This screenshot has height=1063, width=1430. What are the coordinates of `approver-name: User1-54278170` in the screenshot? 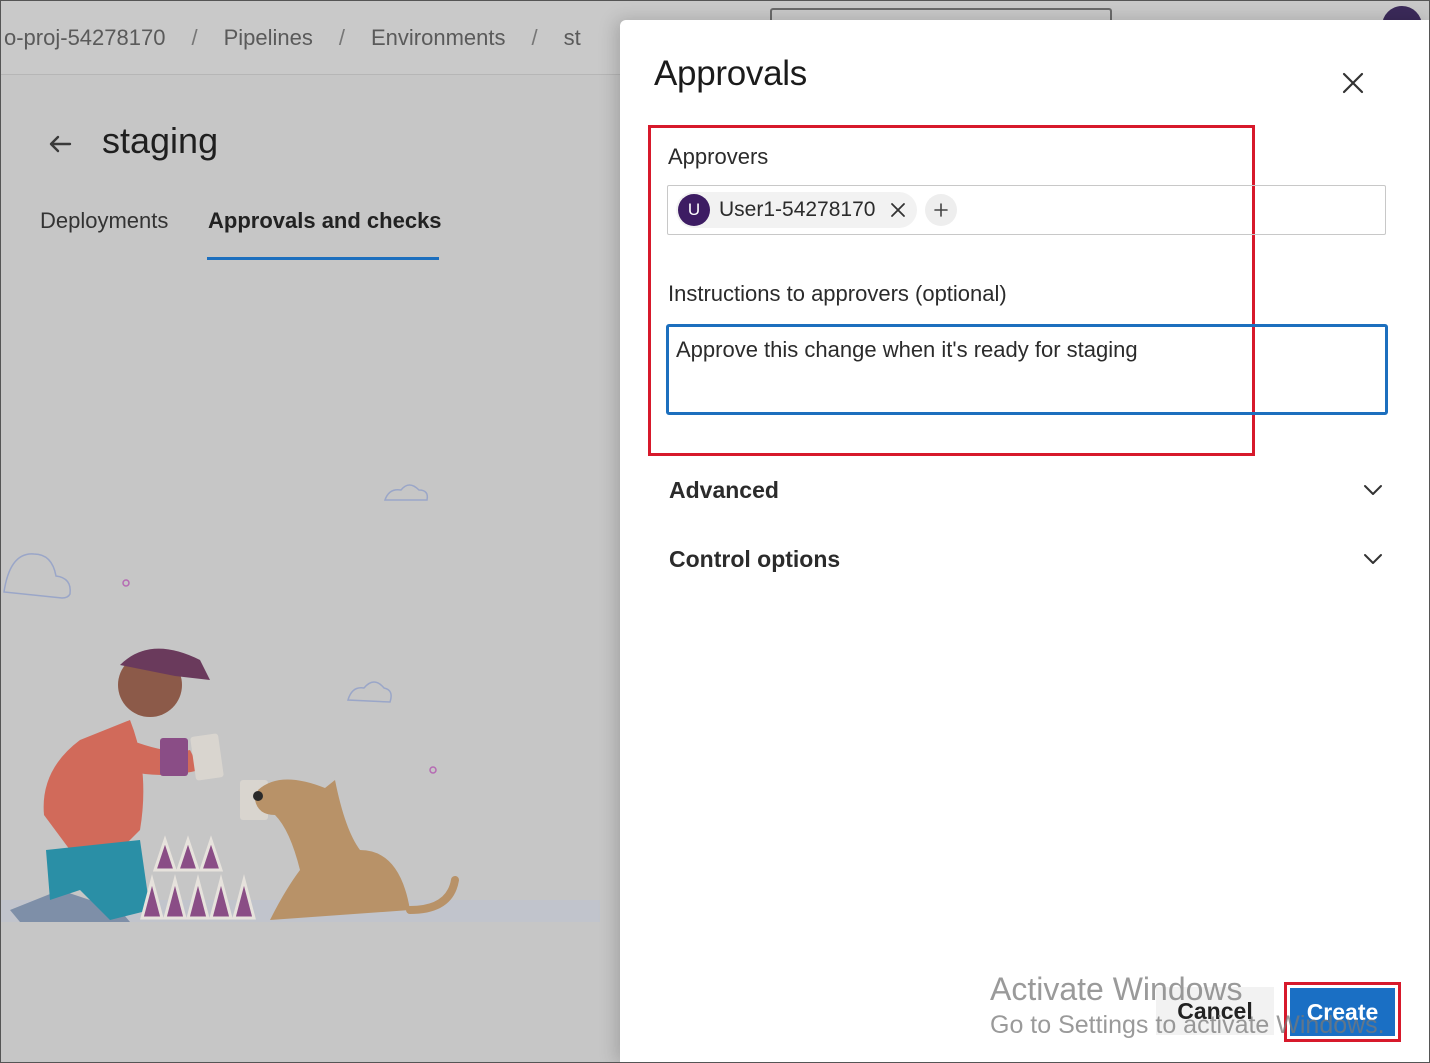 It's located at (797, 209).